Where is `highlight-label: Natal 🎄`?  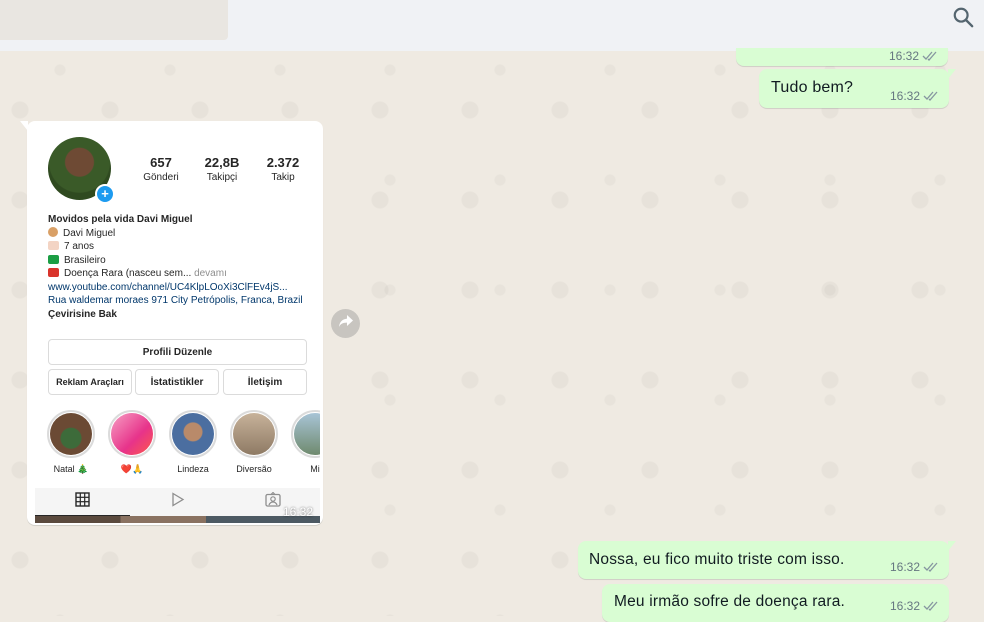 highlight-label: Natal 🎄 is located at coordinates (71, 469).